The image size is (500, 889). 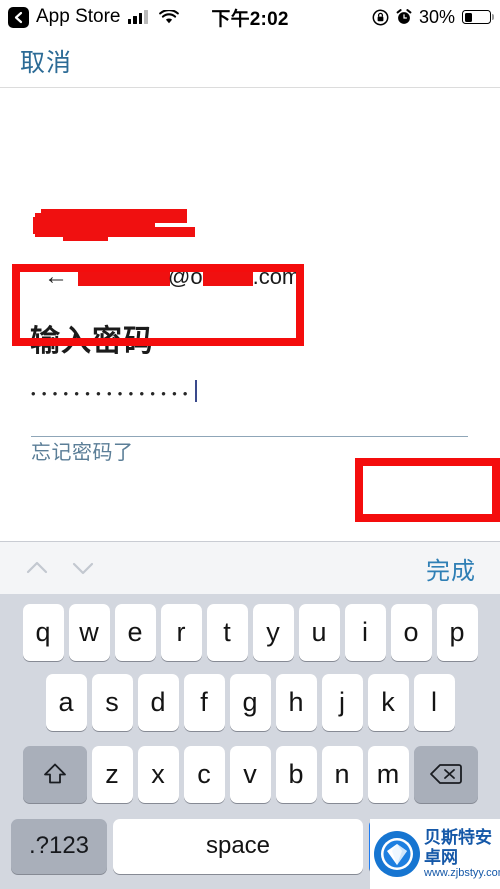 What do you see at coordinates (112, 702) in the screenshot?
I see `key-s: s` at bounding box center [112, 702].